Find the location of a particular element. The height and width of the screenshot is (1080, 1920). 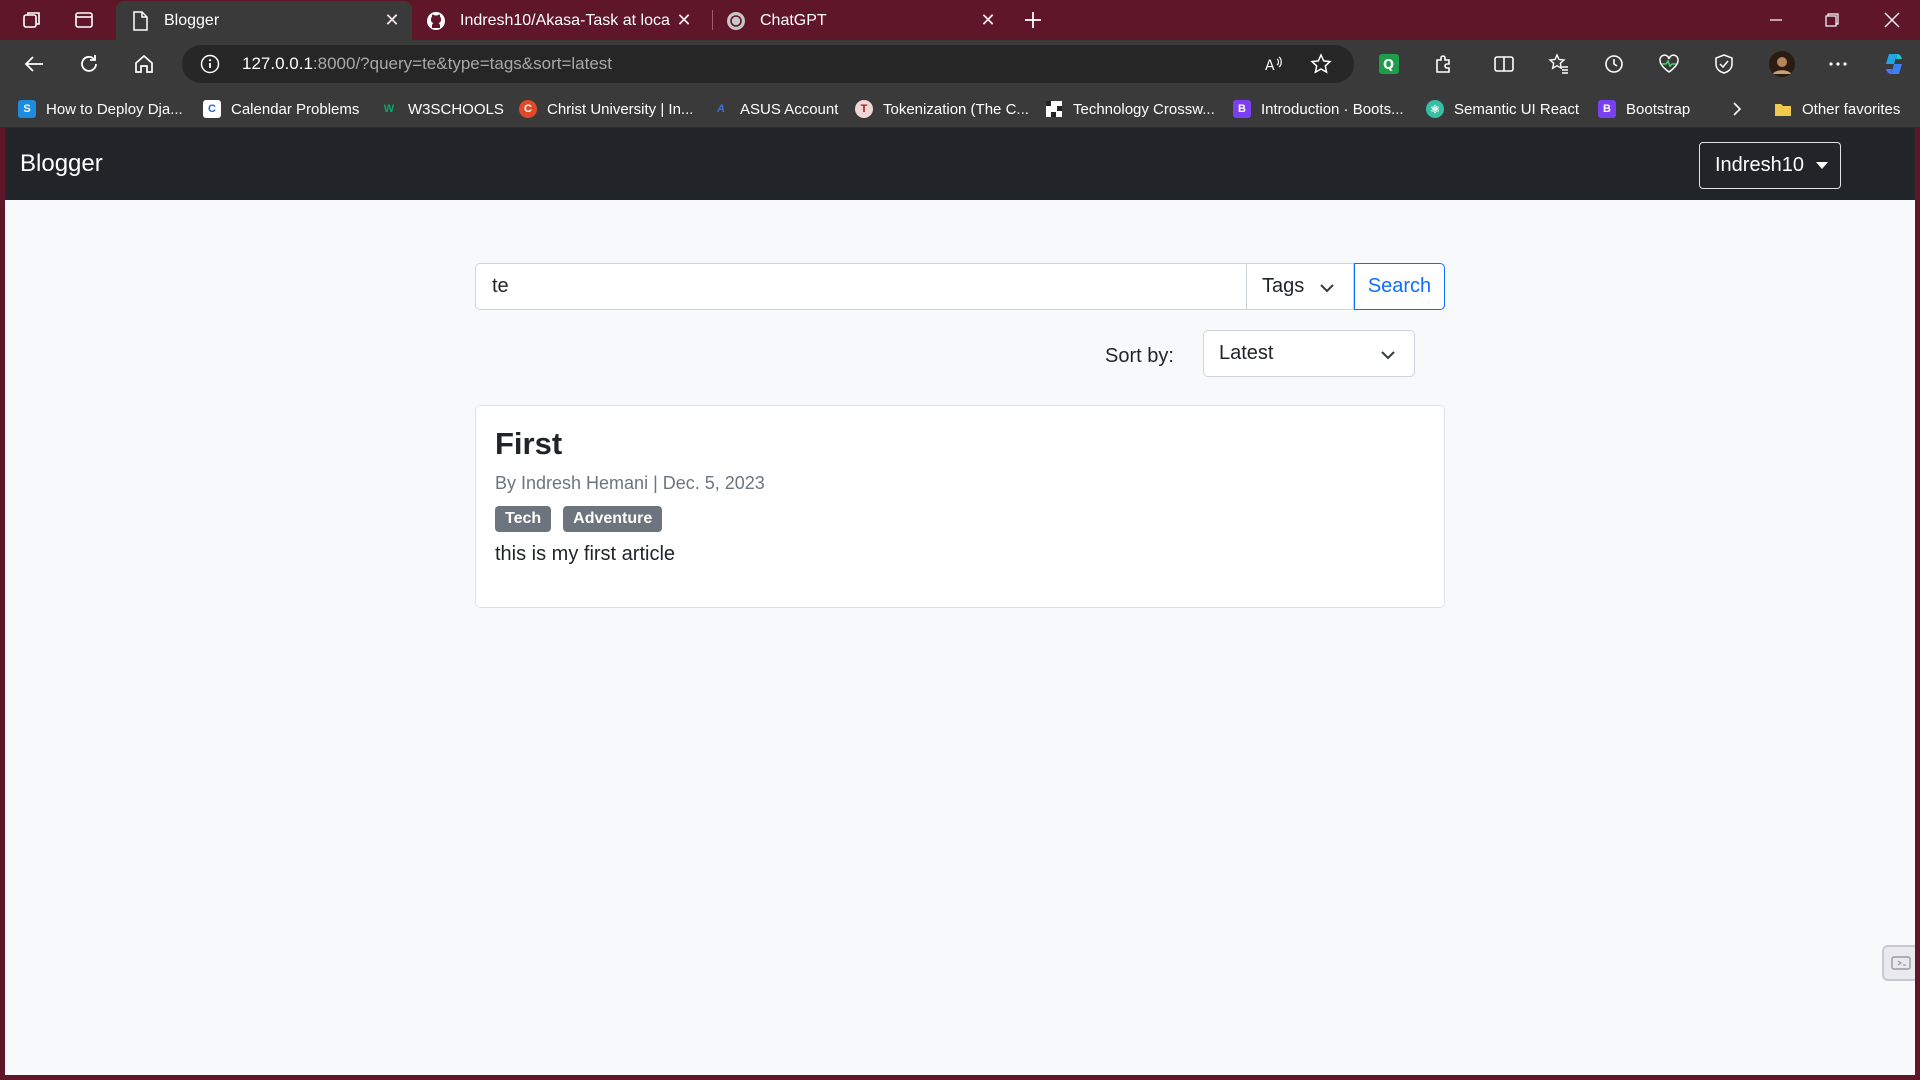

bookmark-label: Bootstrap is located at coordinates (1658, 109).